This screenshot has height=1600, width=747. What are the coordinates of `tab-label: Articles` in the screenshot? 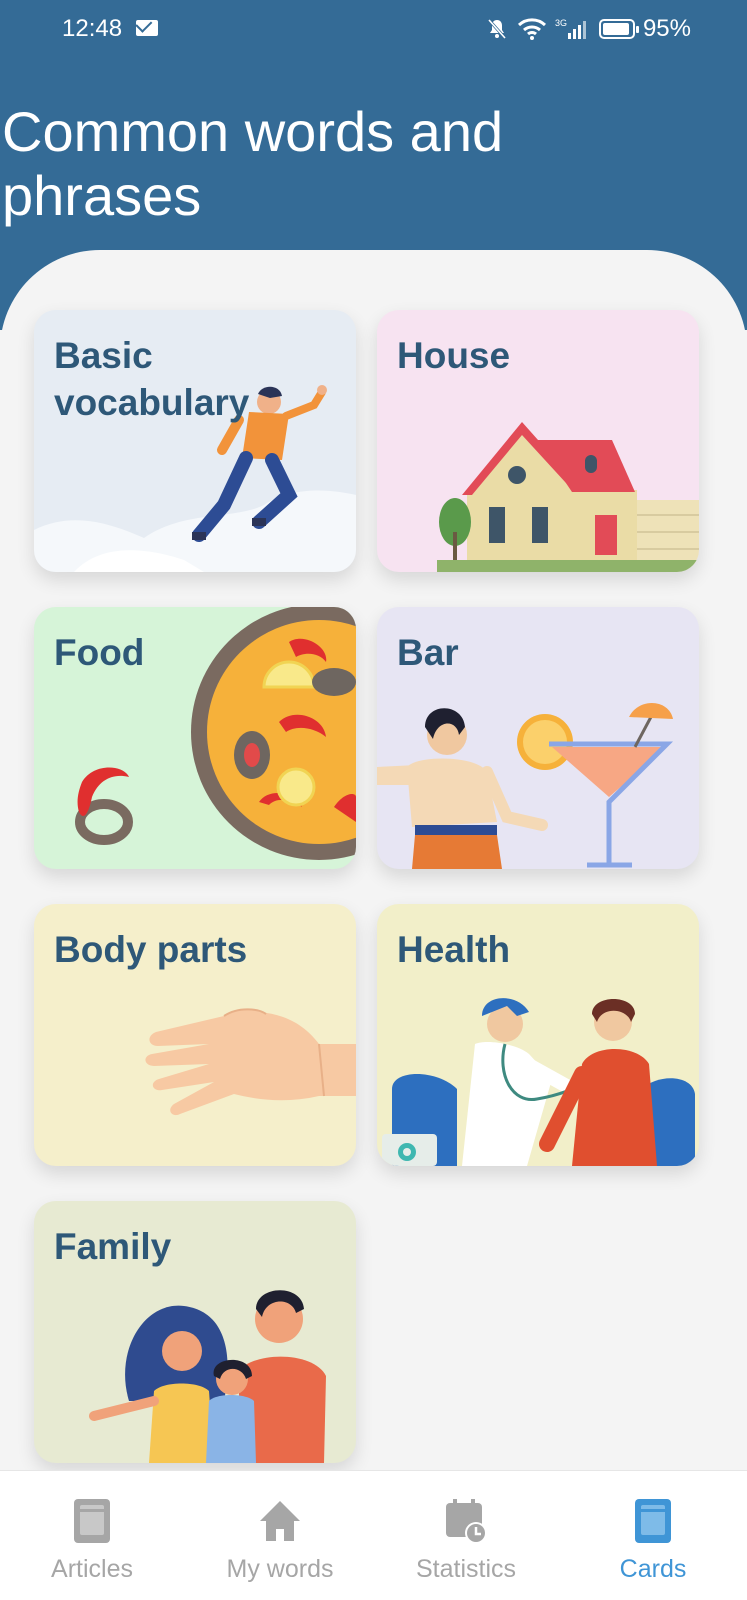 It's located at (92, 1569).